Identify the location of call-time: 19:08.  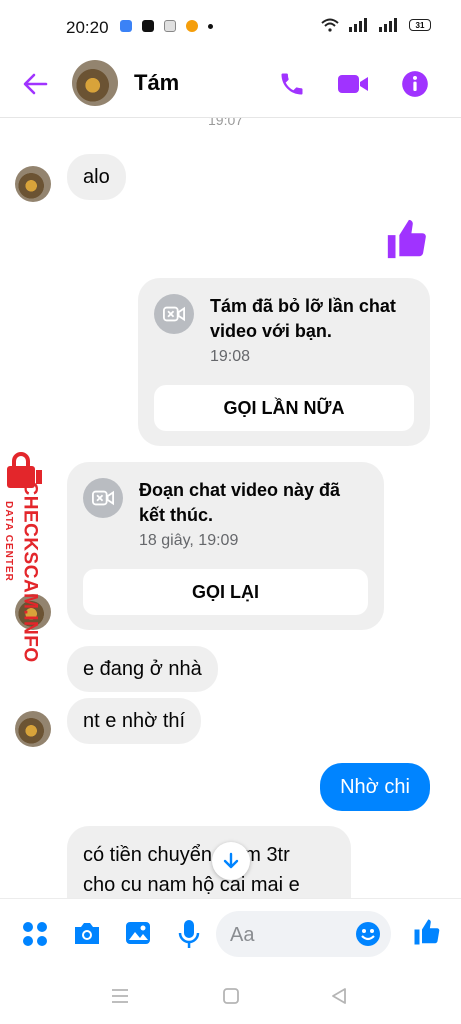
(230, 356).